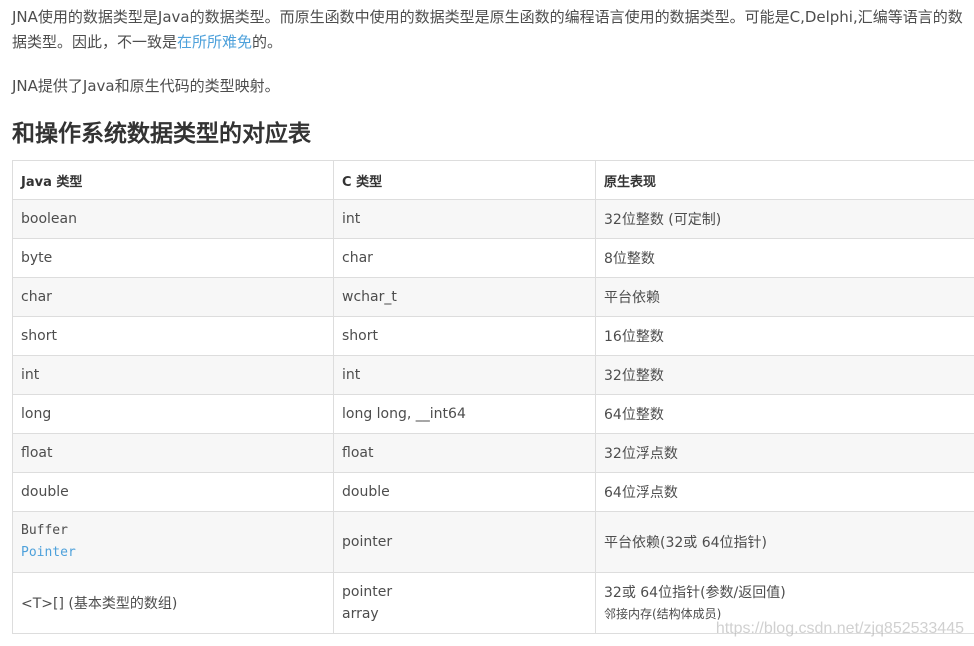 Image resolution: width=974 pixels, height=646 pixels. Describe the element at coordinates (464, 414) in the screenshot. I see `cell-c: long long, __int64` at that location.